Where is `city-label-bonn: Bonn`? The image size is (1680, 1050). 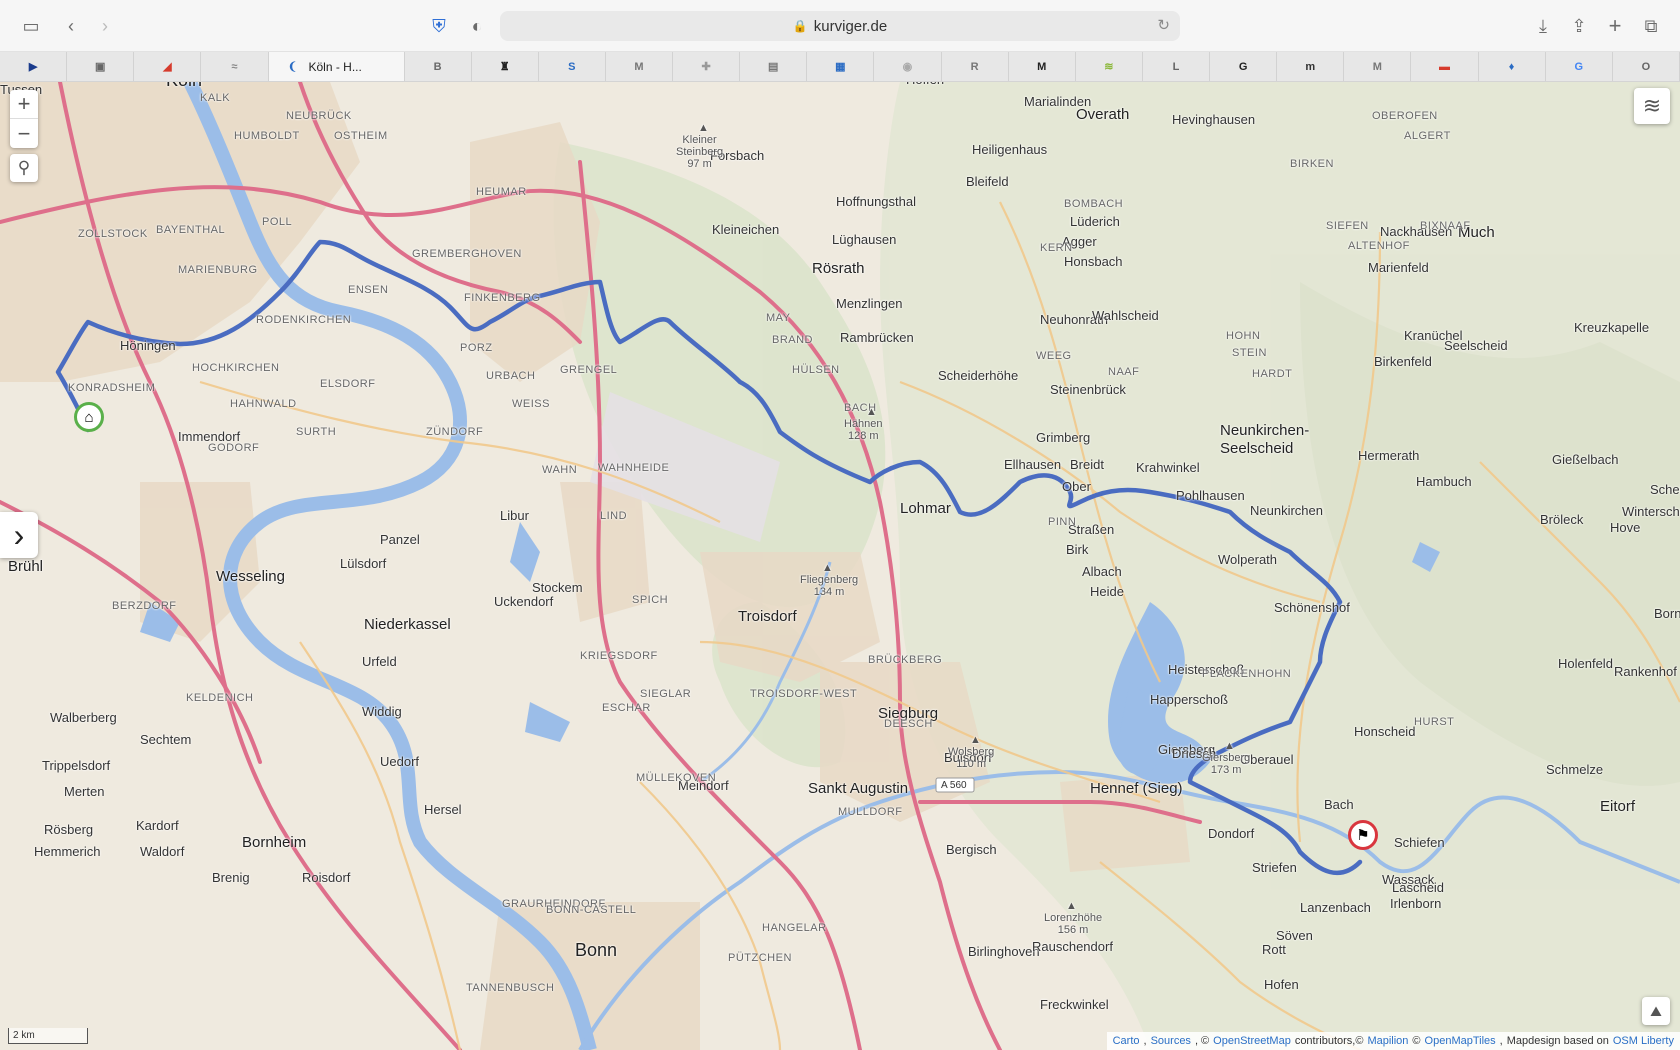 city-label-bonn: Bonn is located at coordinates (596, 950).